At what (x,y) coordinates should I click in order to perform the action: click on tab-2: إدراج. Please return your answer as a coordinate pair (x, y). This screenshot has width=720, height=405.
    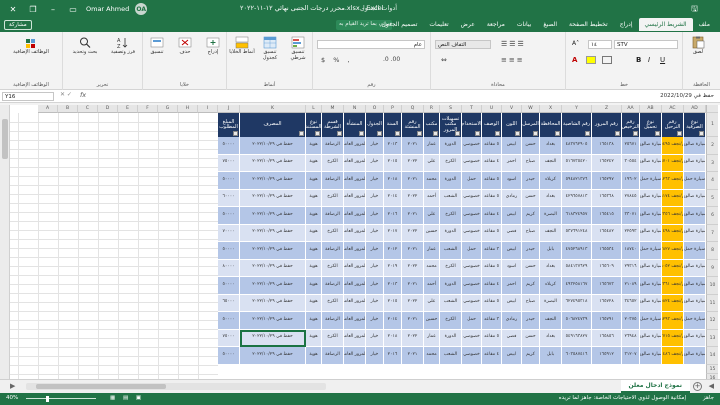
    Looking at the image, I should click on (626, 24).